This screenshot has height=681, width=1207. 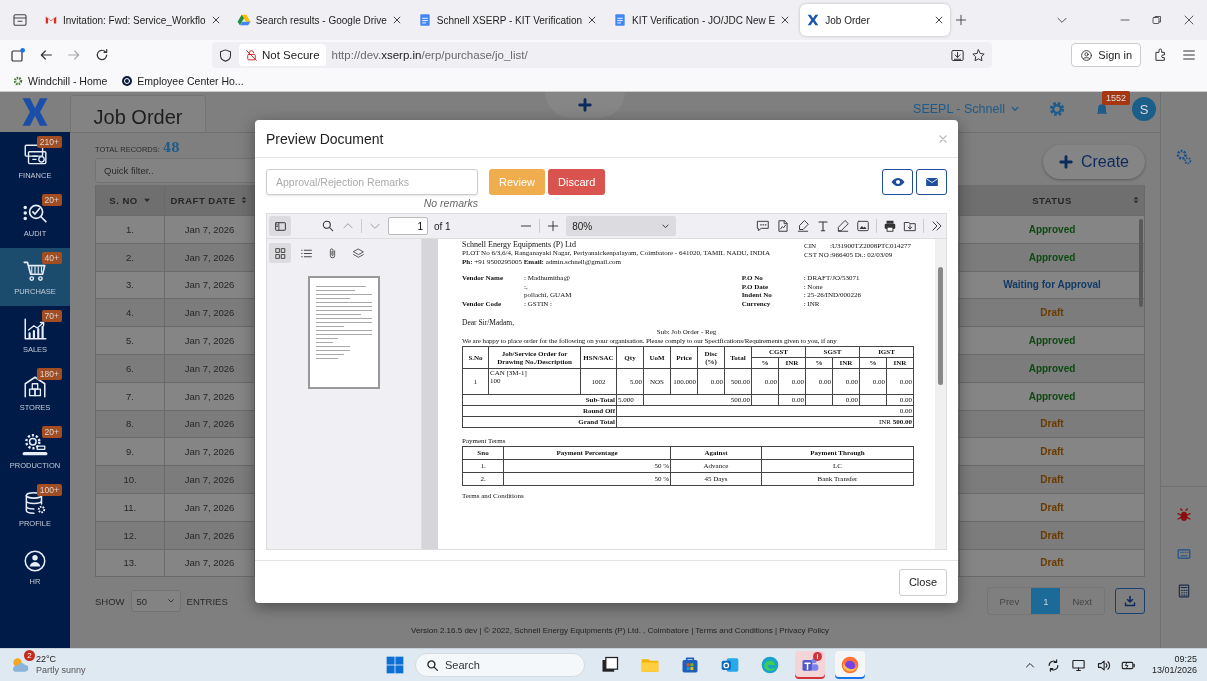 I want to click on mail-app-icon, so click(x=730, y=665).